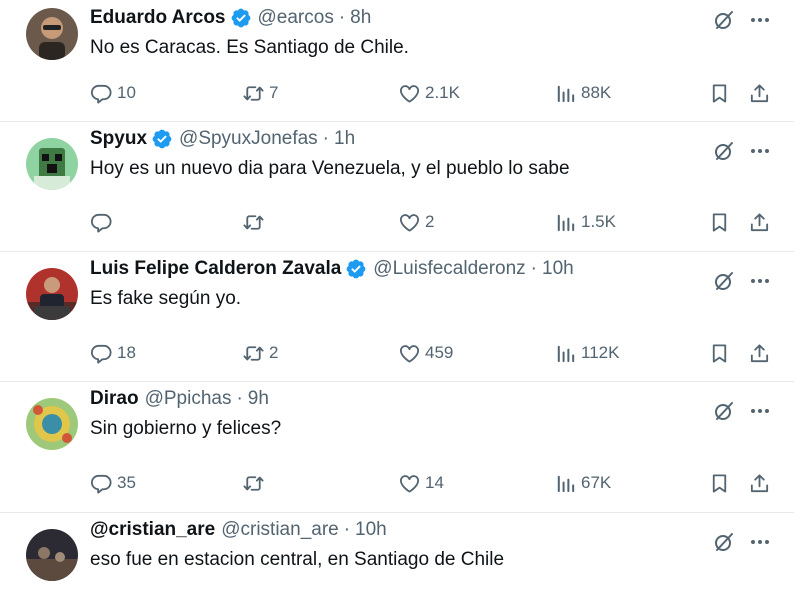 The width and height of the screenshot is (800, 600). Describe the element at coordinates (430, 221) in the screenshot. I see `like-count: 2` at that location.